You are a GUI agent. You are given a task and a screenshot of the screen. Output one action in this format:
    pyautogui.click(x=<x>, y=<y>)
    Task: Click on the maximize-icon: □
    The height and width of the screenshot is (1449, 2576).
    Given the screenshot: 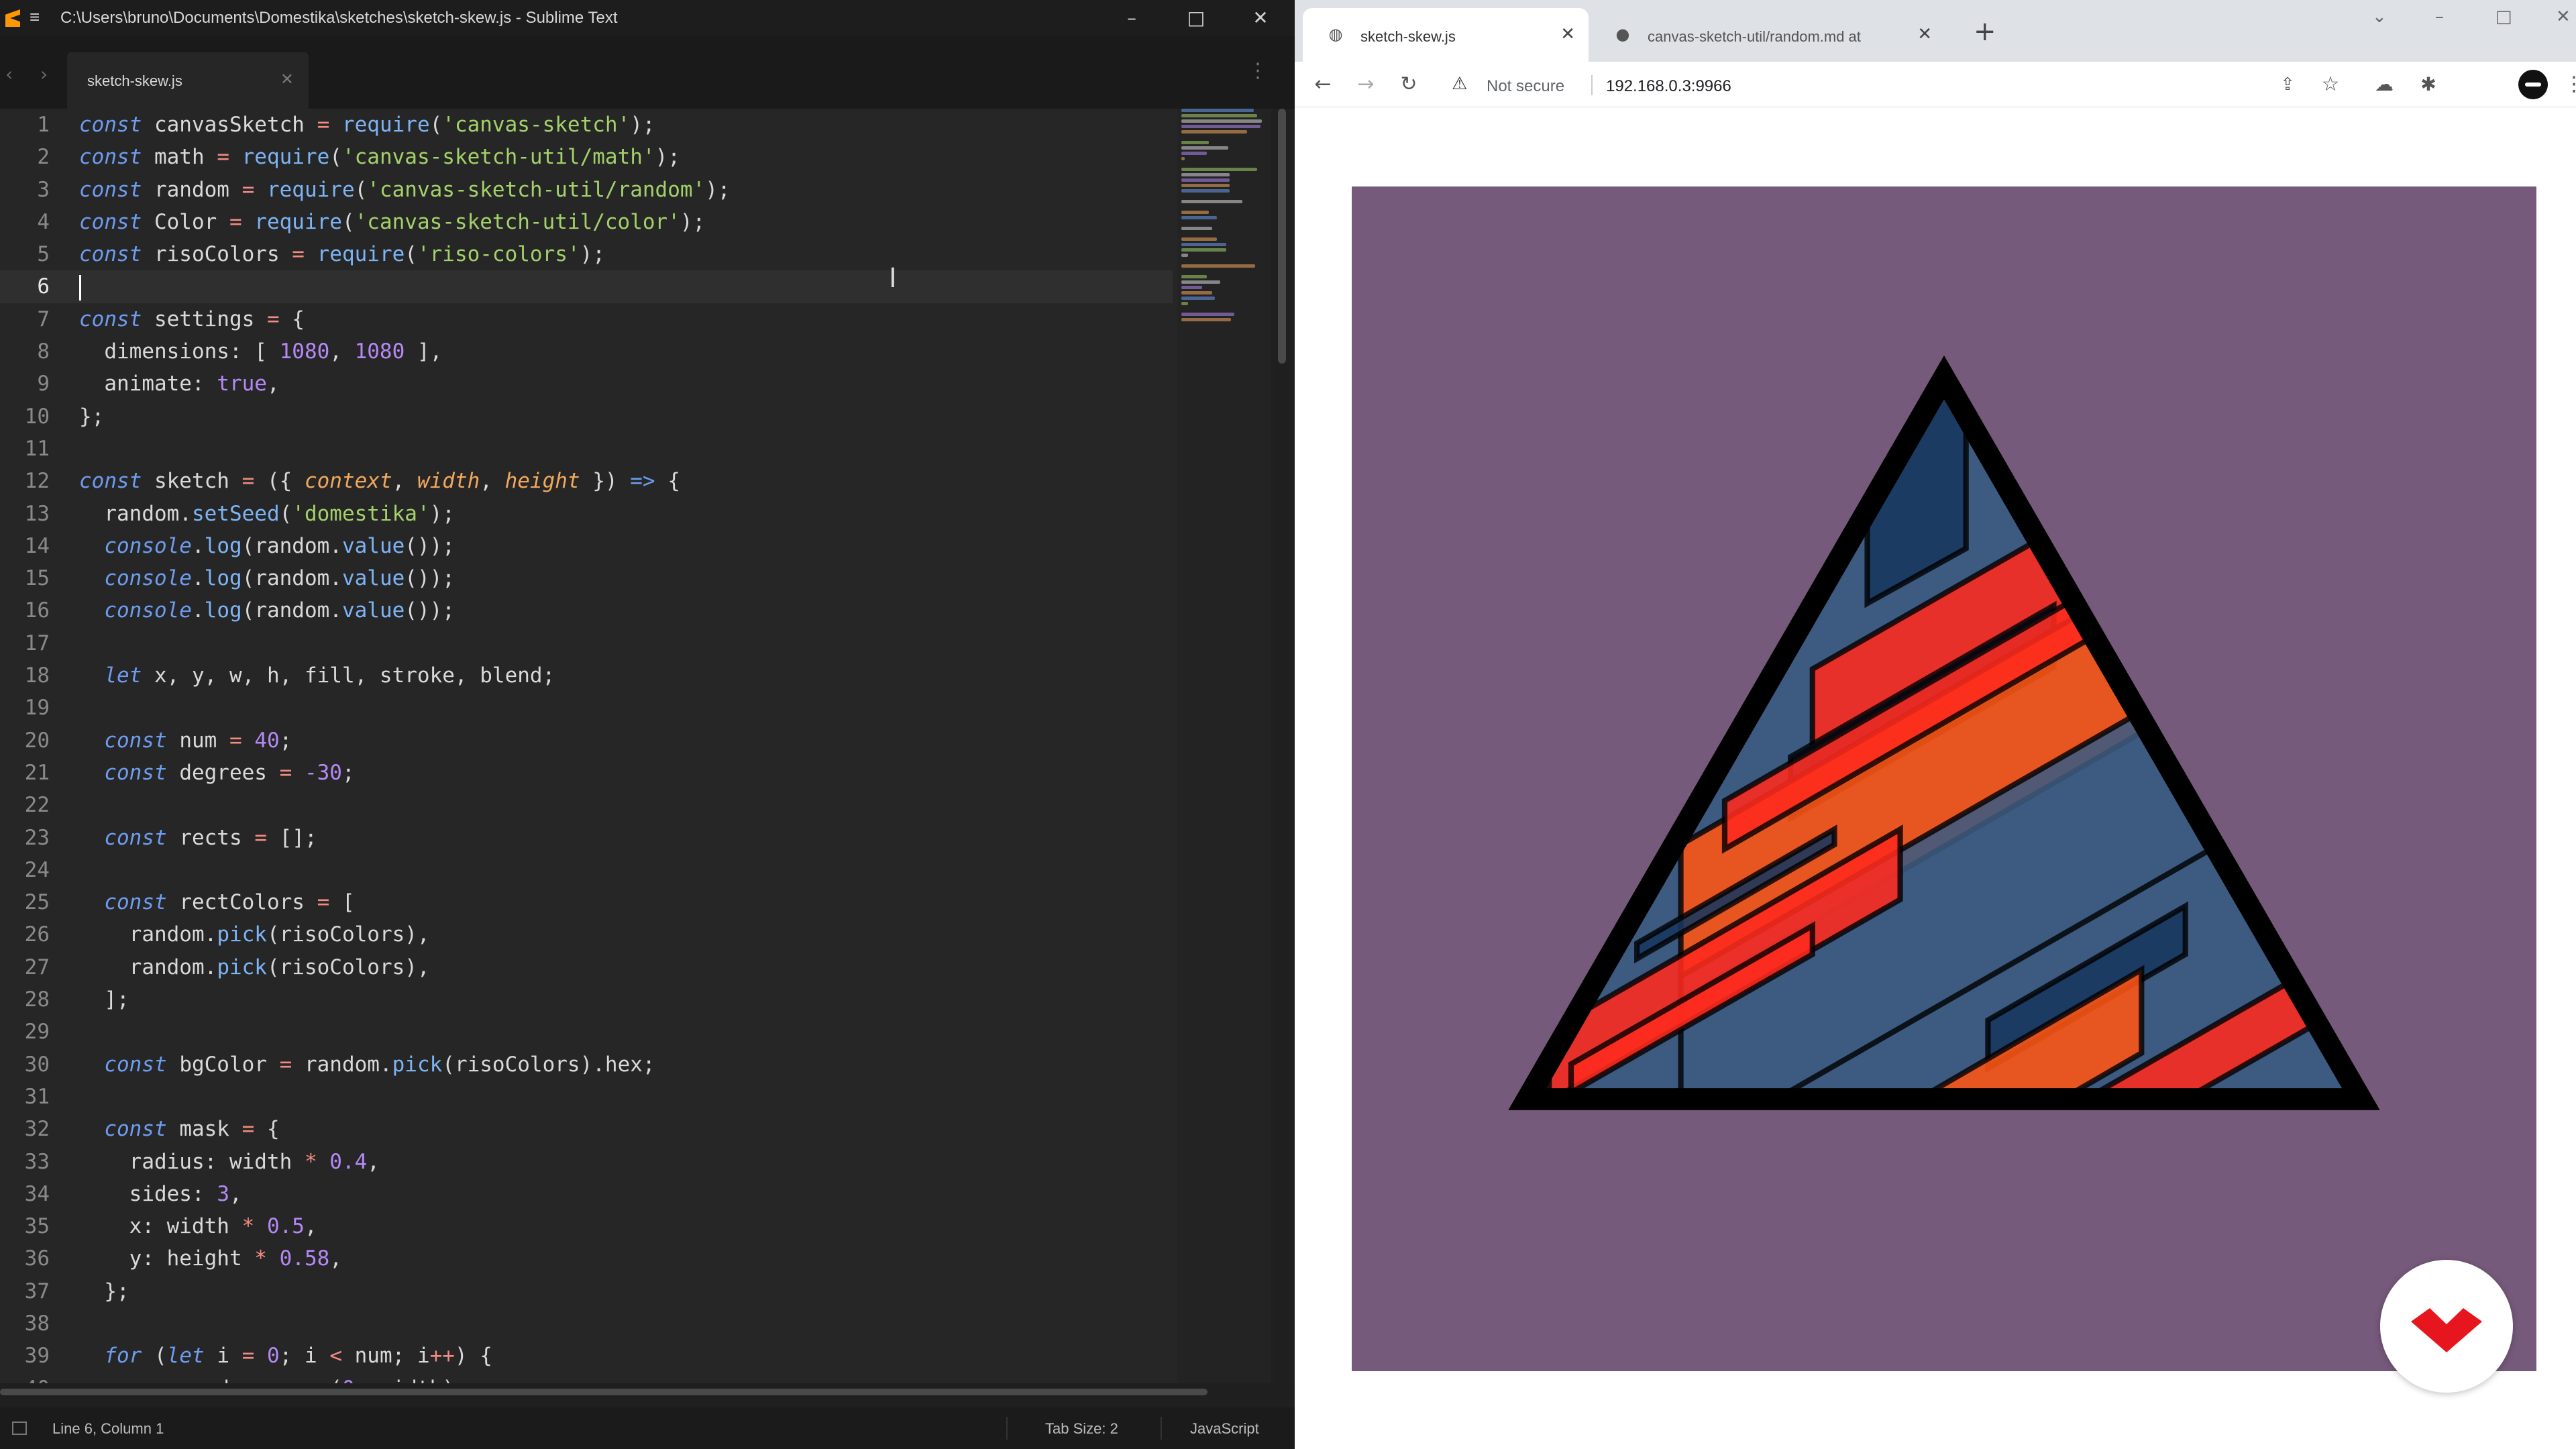 What is the action you would take?
    pyautogui.click(x=1196, y=18)
    